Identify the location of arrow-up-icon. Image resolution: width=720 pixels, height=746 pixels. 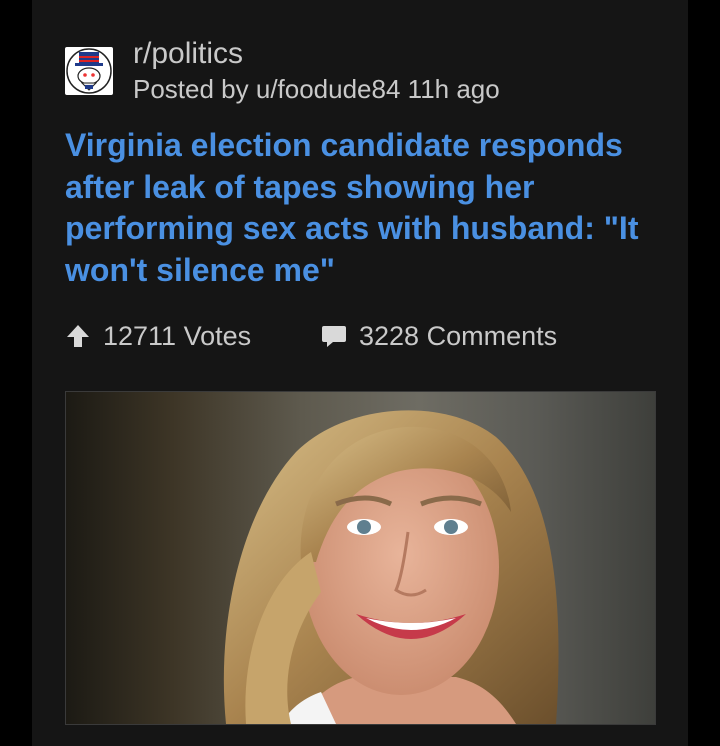
(78, 336).